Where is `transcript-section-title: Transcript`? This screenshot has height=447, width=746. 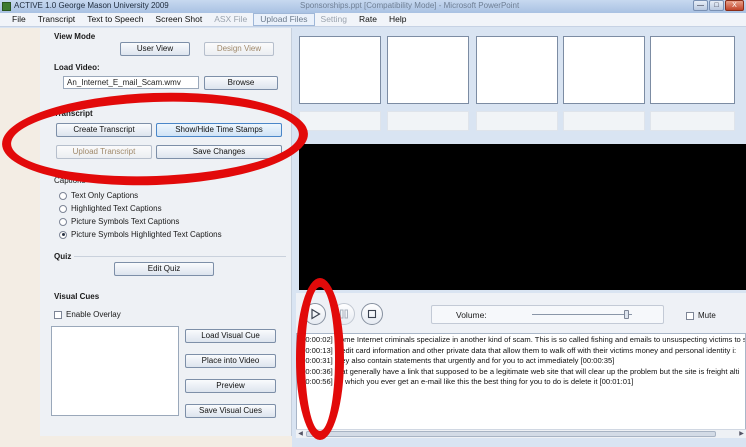
transcript-section-title: Transcript is located at coordinates (73, 113).